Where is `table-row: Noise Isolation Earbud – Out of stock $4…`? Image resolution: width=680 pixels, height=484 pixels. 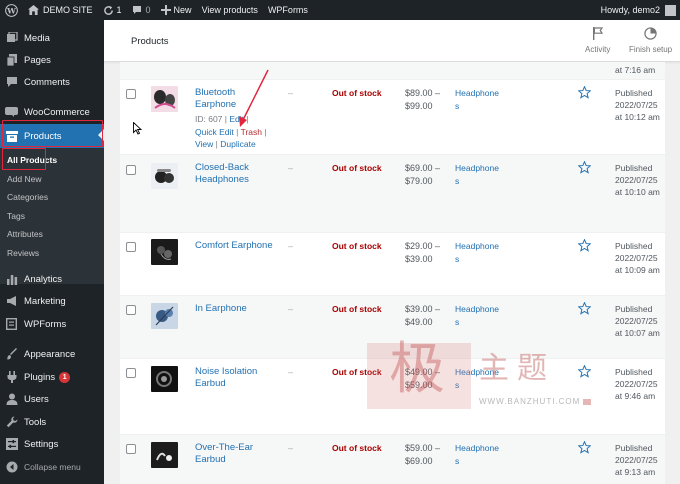 table-row: Noise Isolation Earbud – Out of stock $4… is located at coordinates (392, 397).